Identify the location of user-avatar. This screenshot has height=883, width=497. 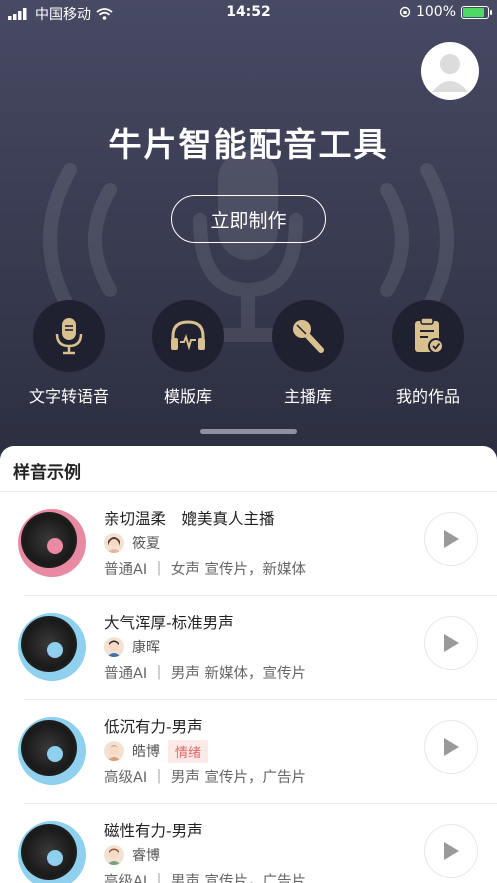
(450, 71).